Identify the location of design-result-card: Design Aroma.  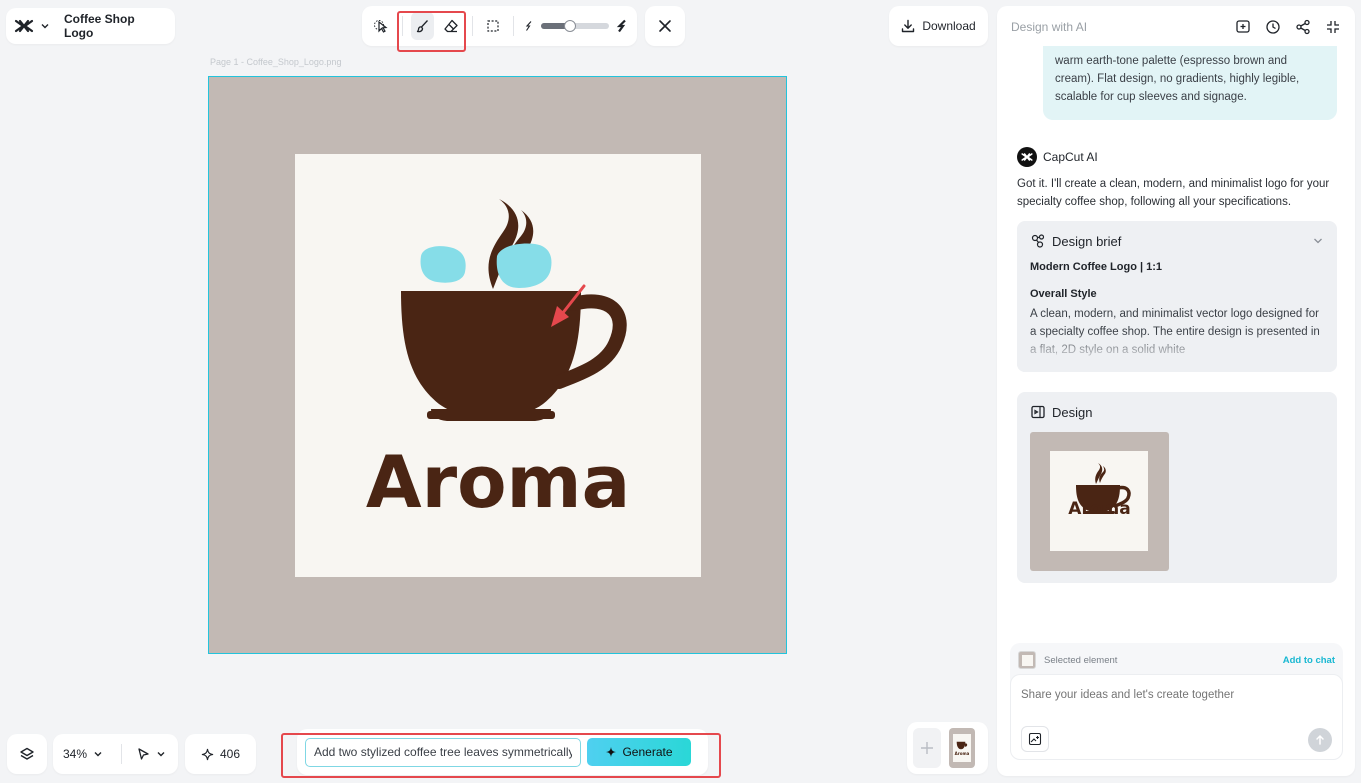
(1177, 487).